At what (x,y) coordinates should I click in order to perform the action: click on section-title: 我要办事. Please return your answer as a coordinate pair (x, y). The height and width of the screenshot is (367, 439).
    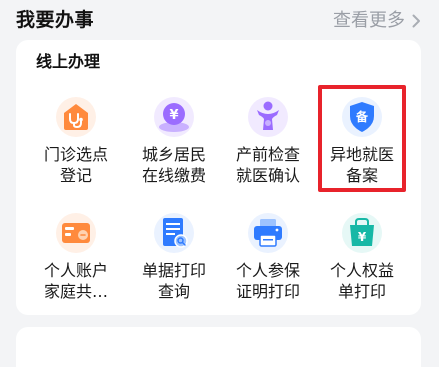
    Looking at the image, I should click on (55, 20).